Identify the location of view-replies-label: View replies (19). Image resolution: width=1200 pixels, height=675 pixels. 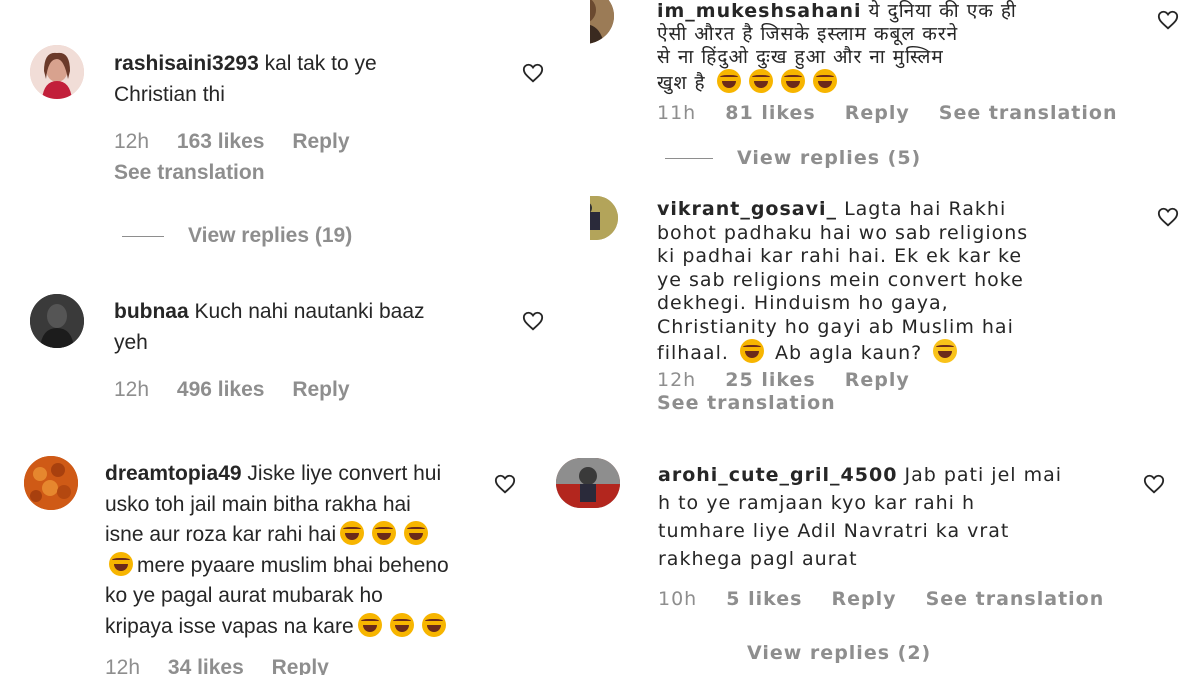
(270, 235).